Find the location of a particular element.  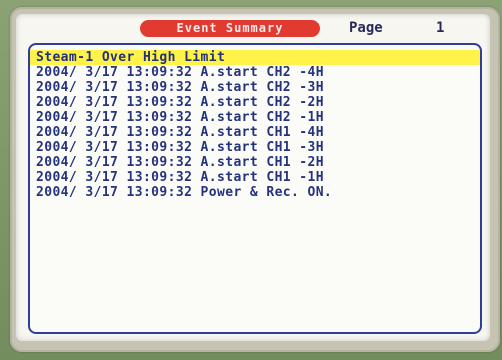

event-row: 2004/ 3/17 13:09:32 A.start CH1 -1H is located at coordinates (255, 177).